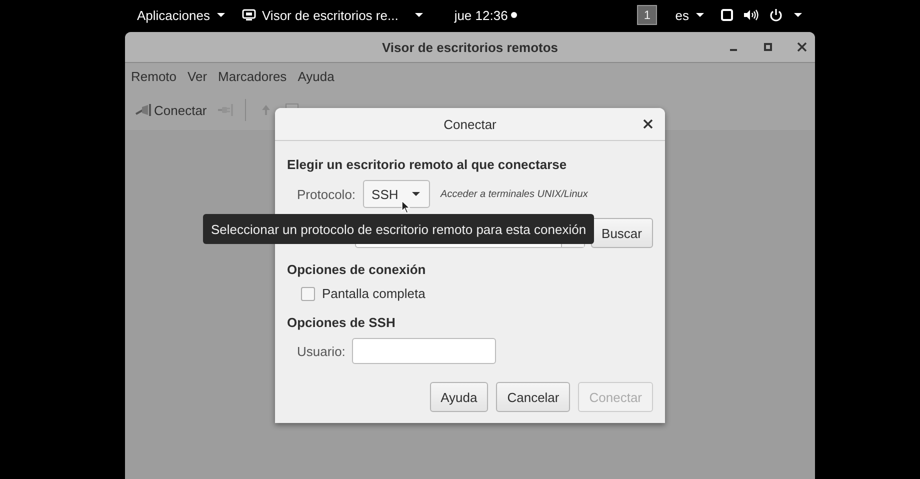 This screenshot has width=920, height=479. What do you see at coordinates (398, 229) in the screenshot?
I see `tooltip: Seleccionar un protocolo de escritorio remoto para esta conexión` at bounding box center [398, 229].